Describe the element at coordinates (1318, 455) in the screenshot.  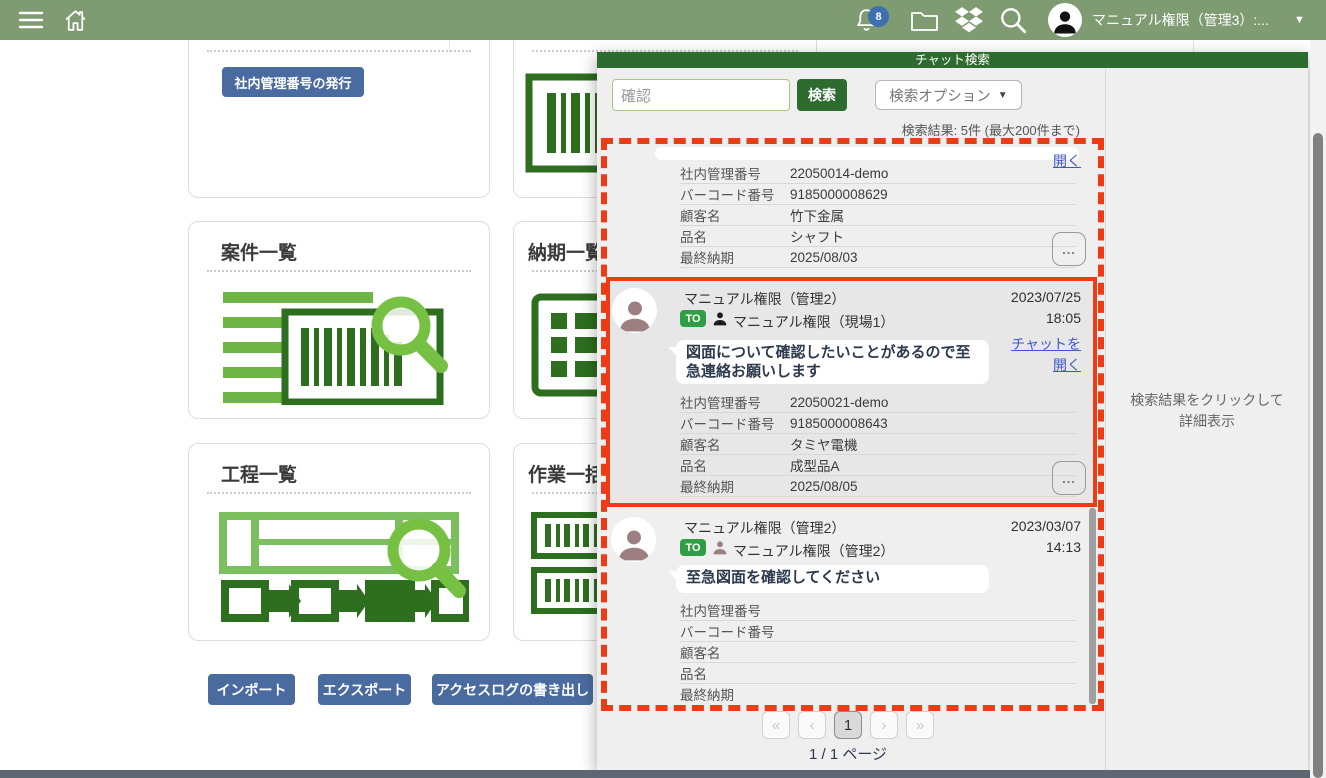
I see `browser-scrollbar-thumb` at that location.